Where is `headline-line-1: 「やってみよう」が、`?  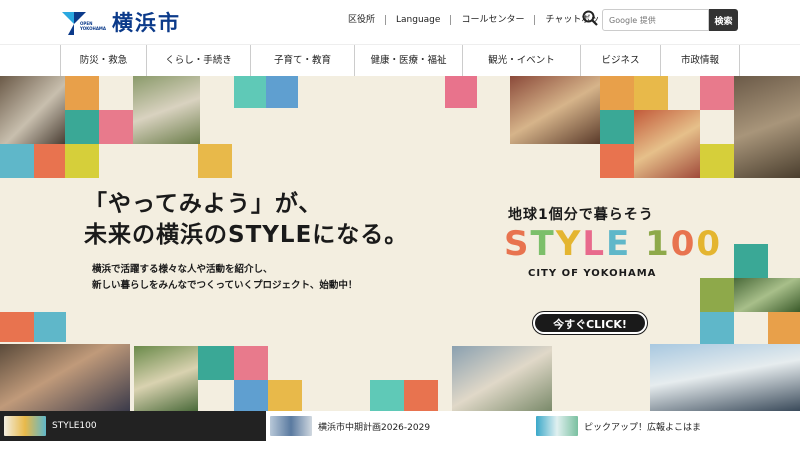
headline-line-1: 「やってみよう」が、 is located at coordinates (203, 204).